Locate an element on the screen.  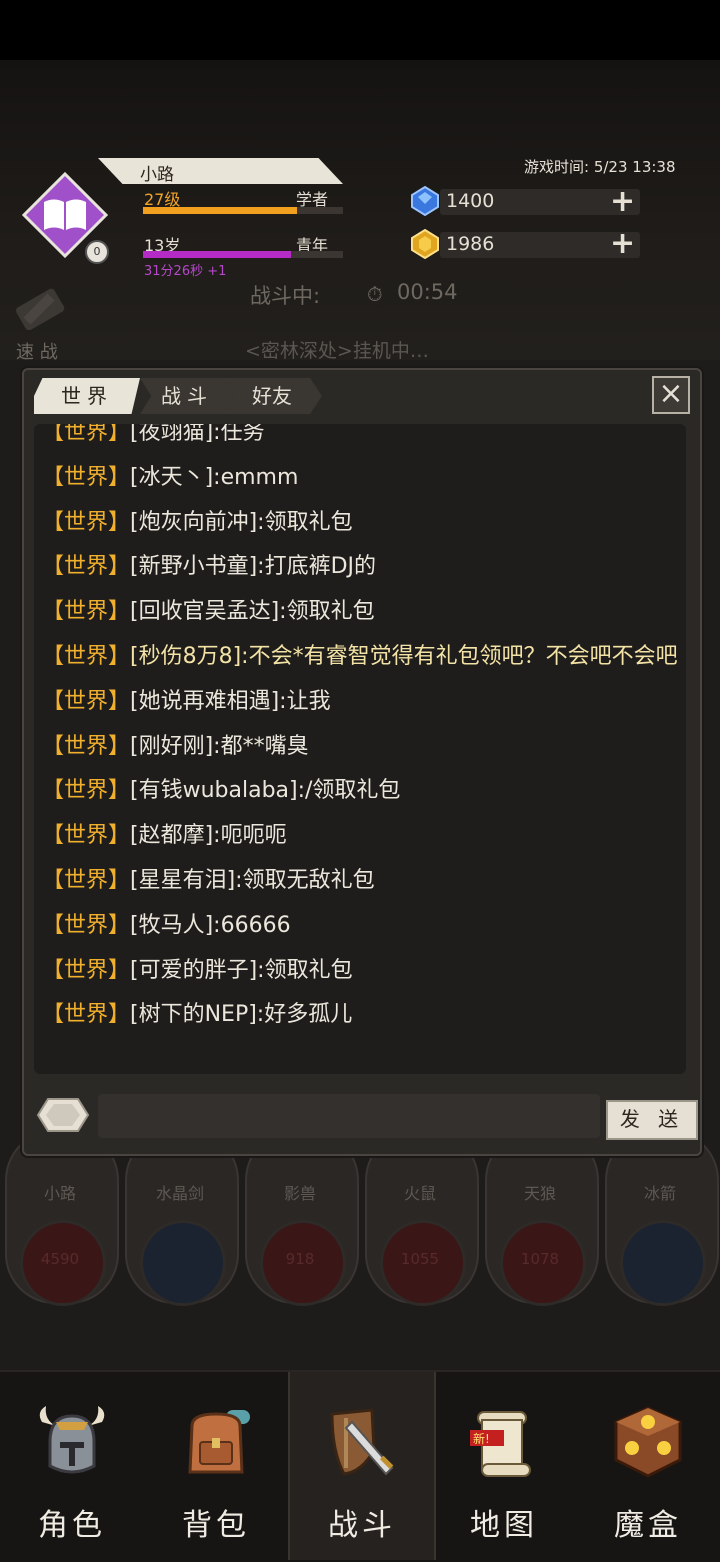
send-button: 发 送 is located at coordinates (652, 1120).